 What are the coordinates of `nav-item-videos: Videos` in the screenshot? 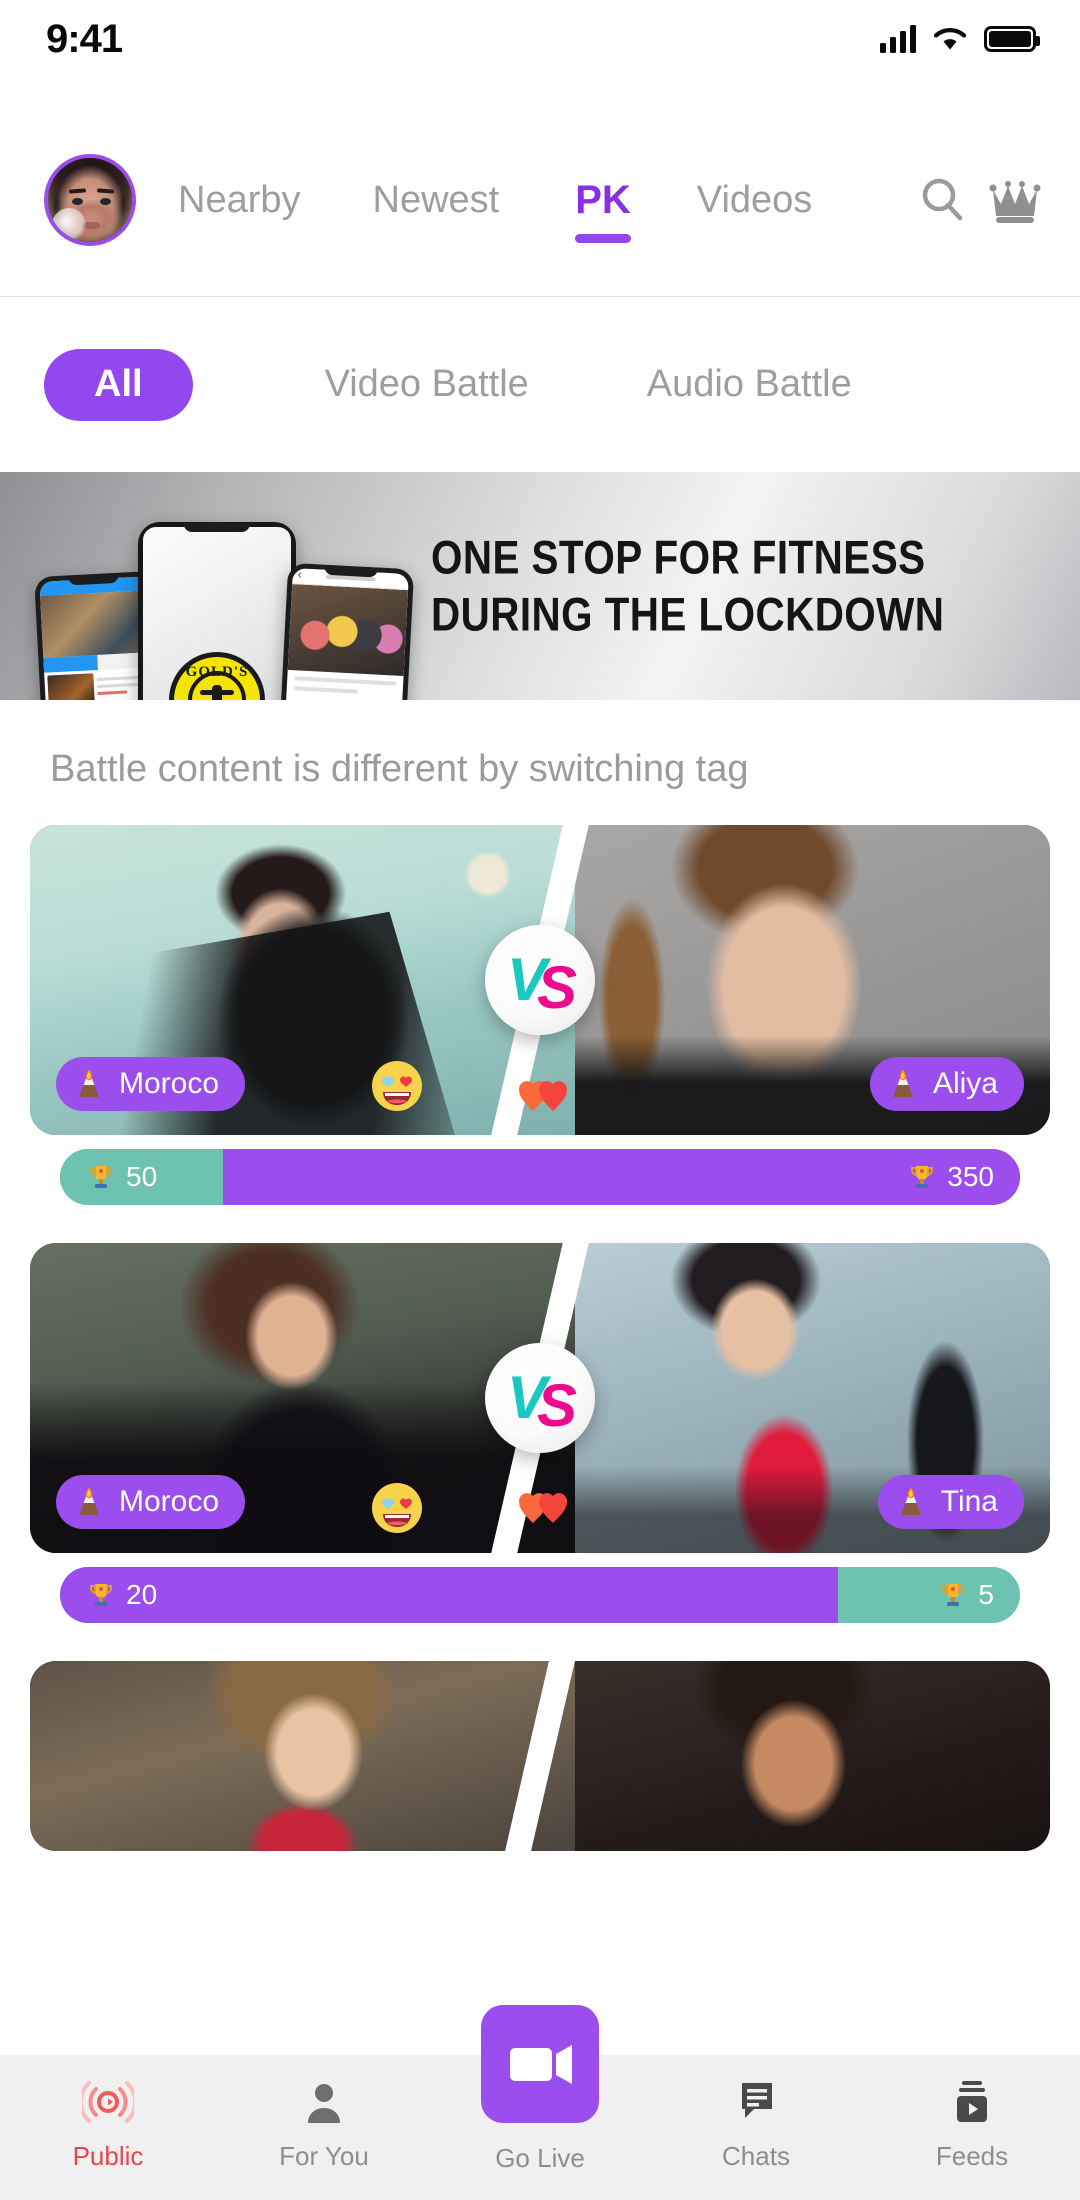 It's located at (755, 200).